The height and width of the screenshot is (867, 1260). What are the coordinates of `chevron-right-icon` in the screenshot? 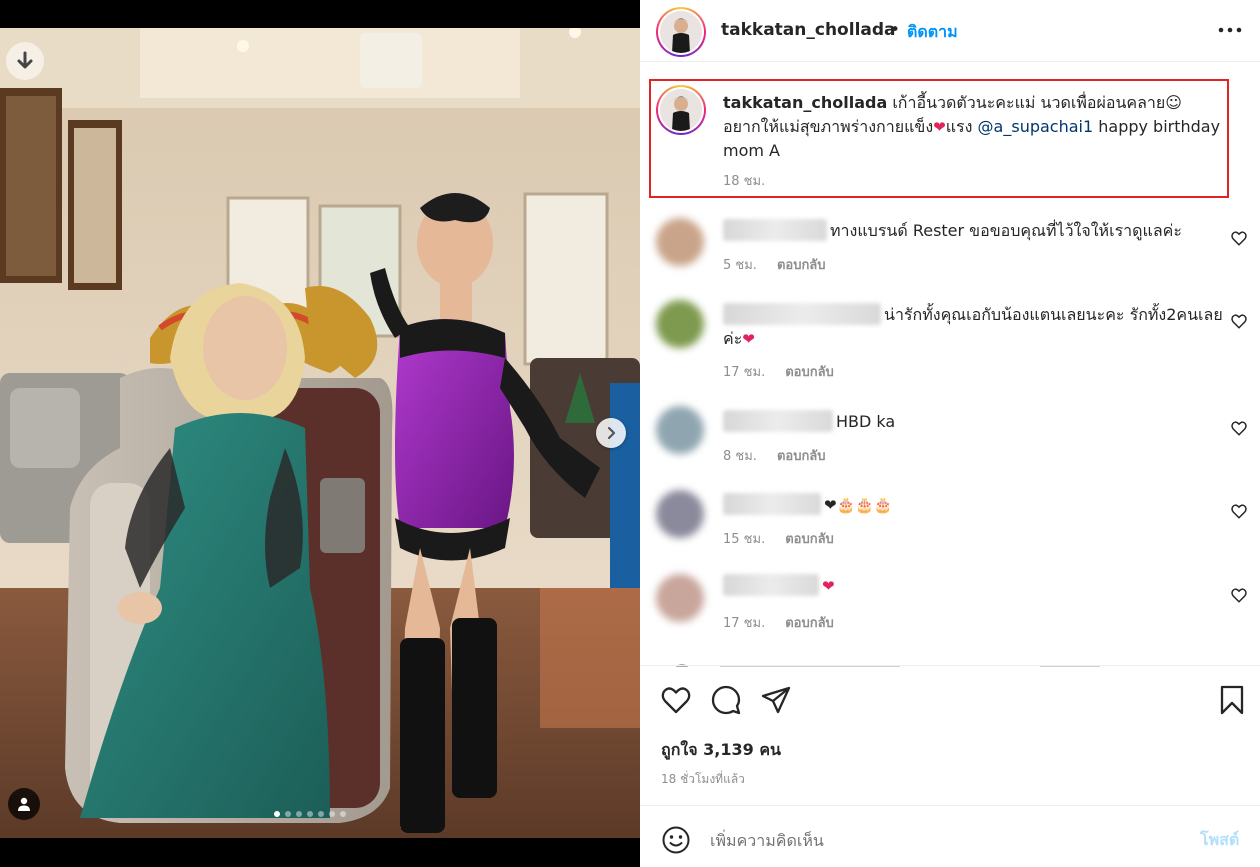 It's located at (611, 433).